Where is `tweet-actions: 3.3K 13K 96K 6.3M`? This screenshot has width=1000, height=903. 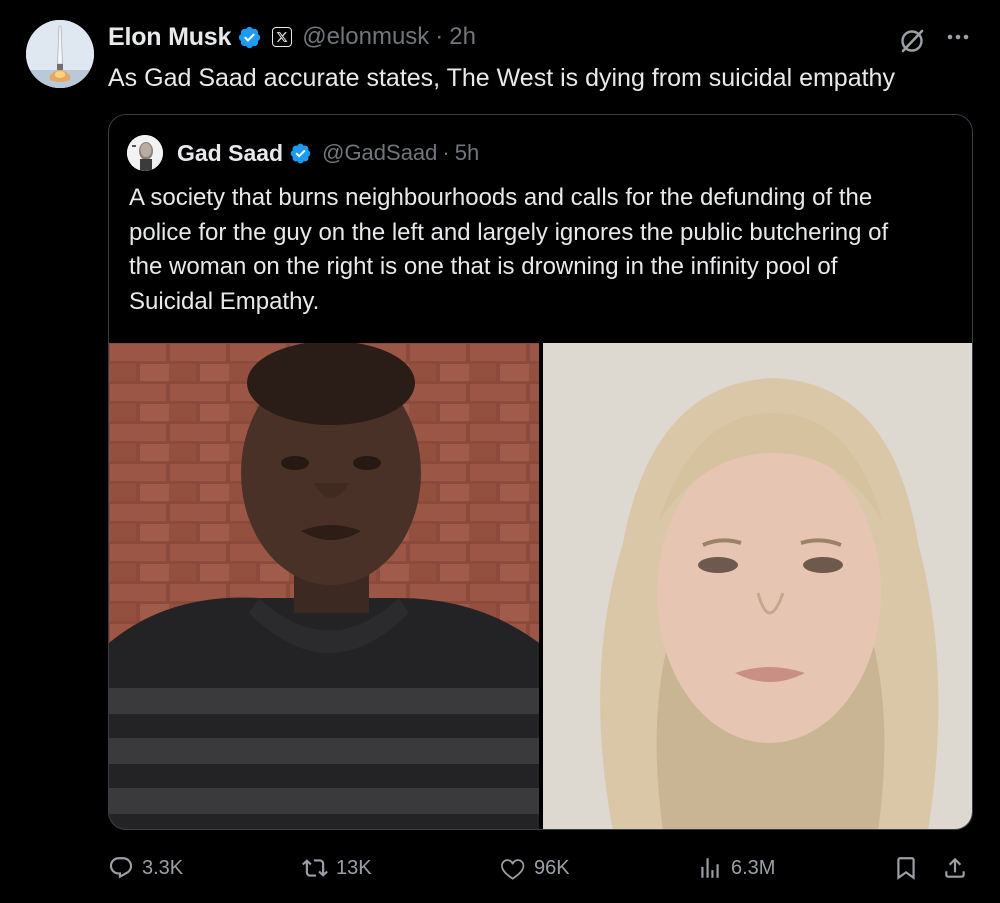
tweet-actions: 3.3K 13K 96K 6.3M is located at coordinates (500, 868).